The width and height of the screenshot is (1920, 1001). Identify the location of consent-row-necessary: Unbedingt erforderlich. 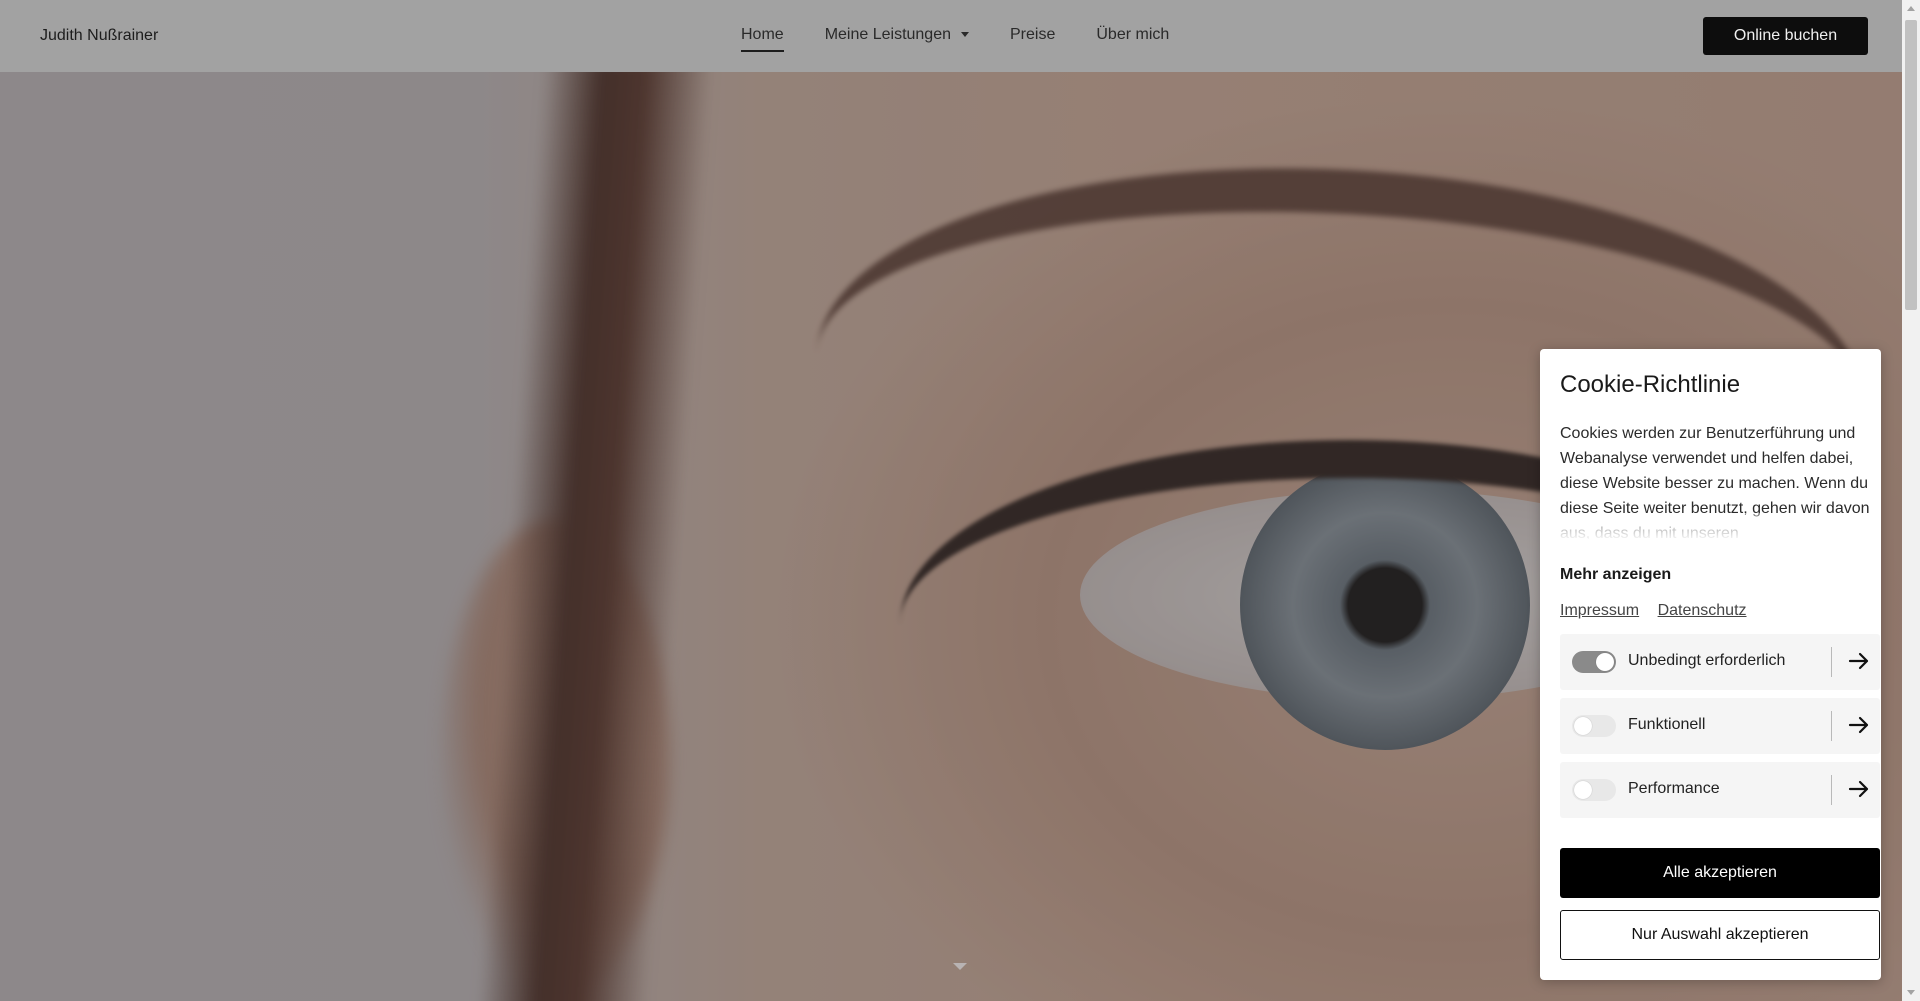
(1720, 662).